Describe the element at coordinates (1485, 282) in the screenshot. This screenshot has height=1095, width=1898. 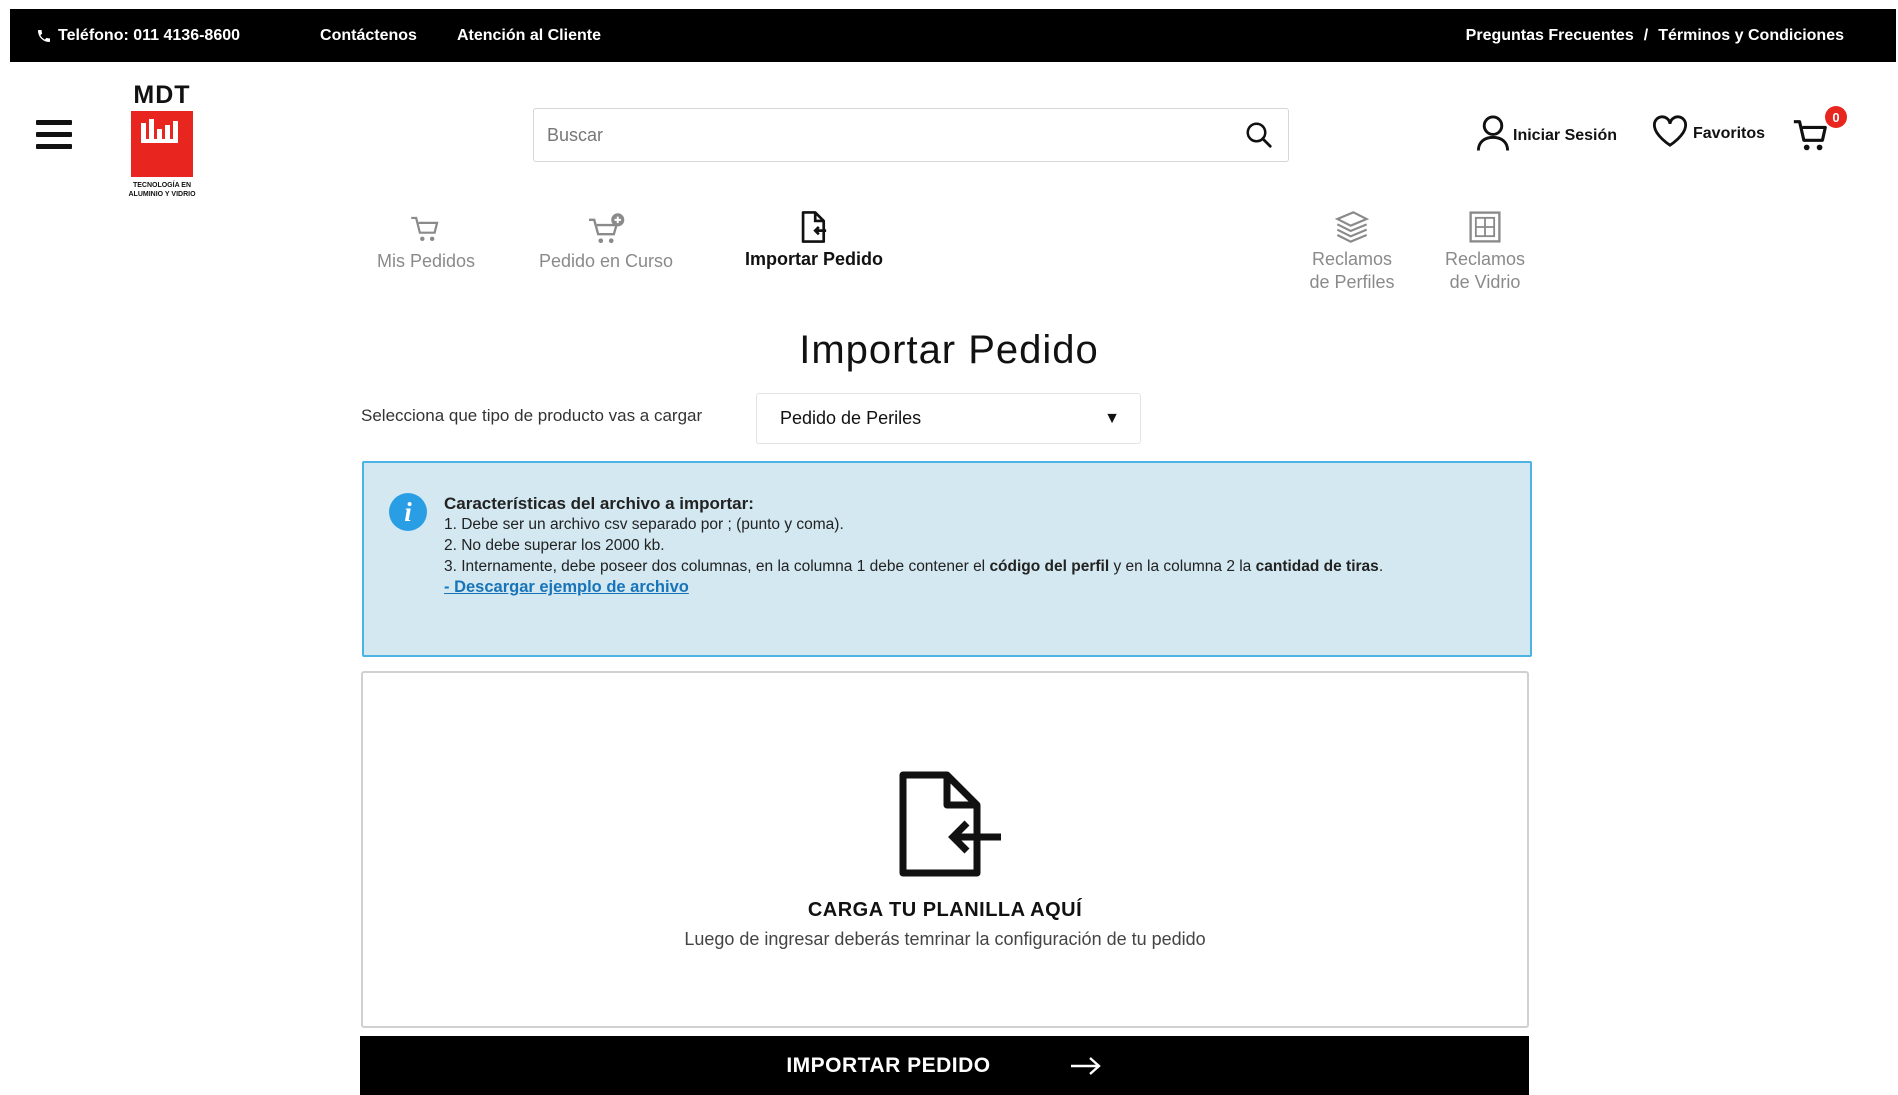
I see `nav-glass-claims-label-2: de Vidrio` at that location.